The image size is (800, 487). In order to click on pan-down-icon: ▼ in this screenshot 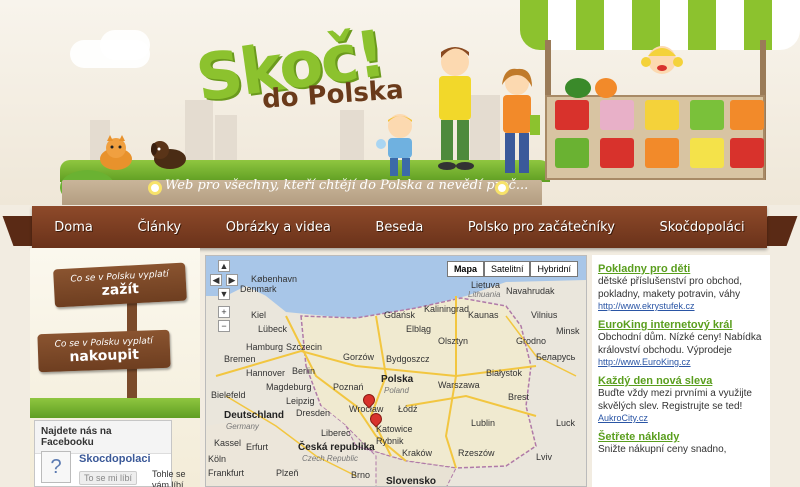, I will do `click(224, 294)`.